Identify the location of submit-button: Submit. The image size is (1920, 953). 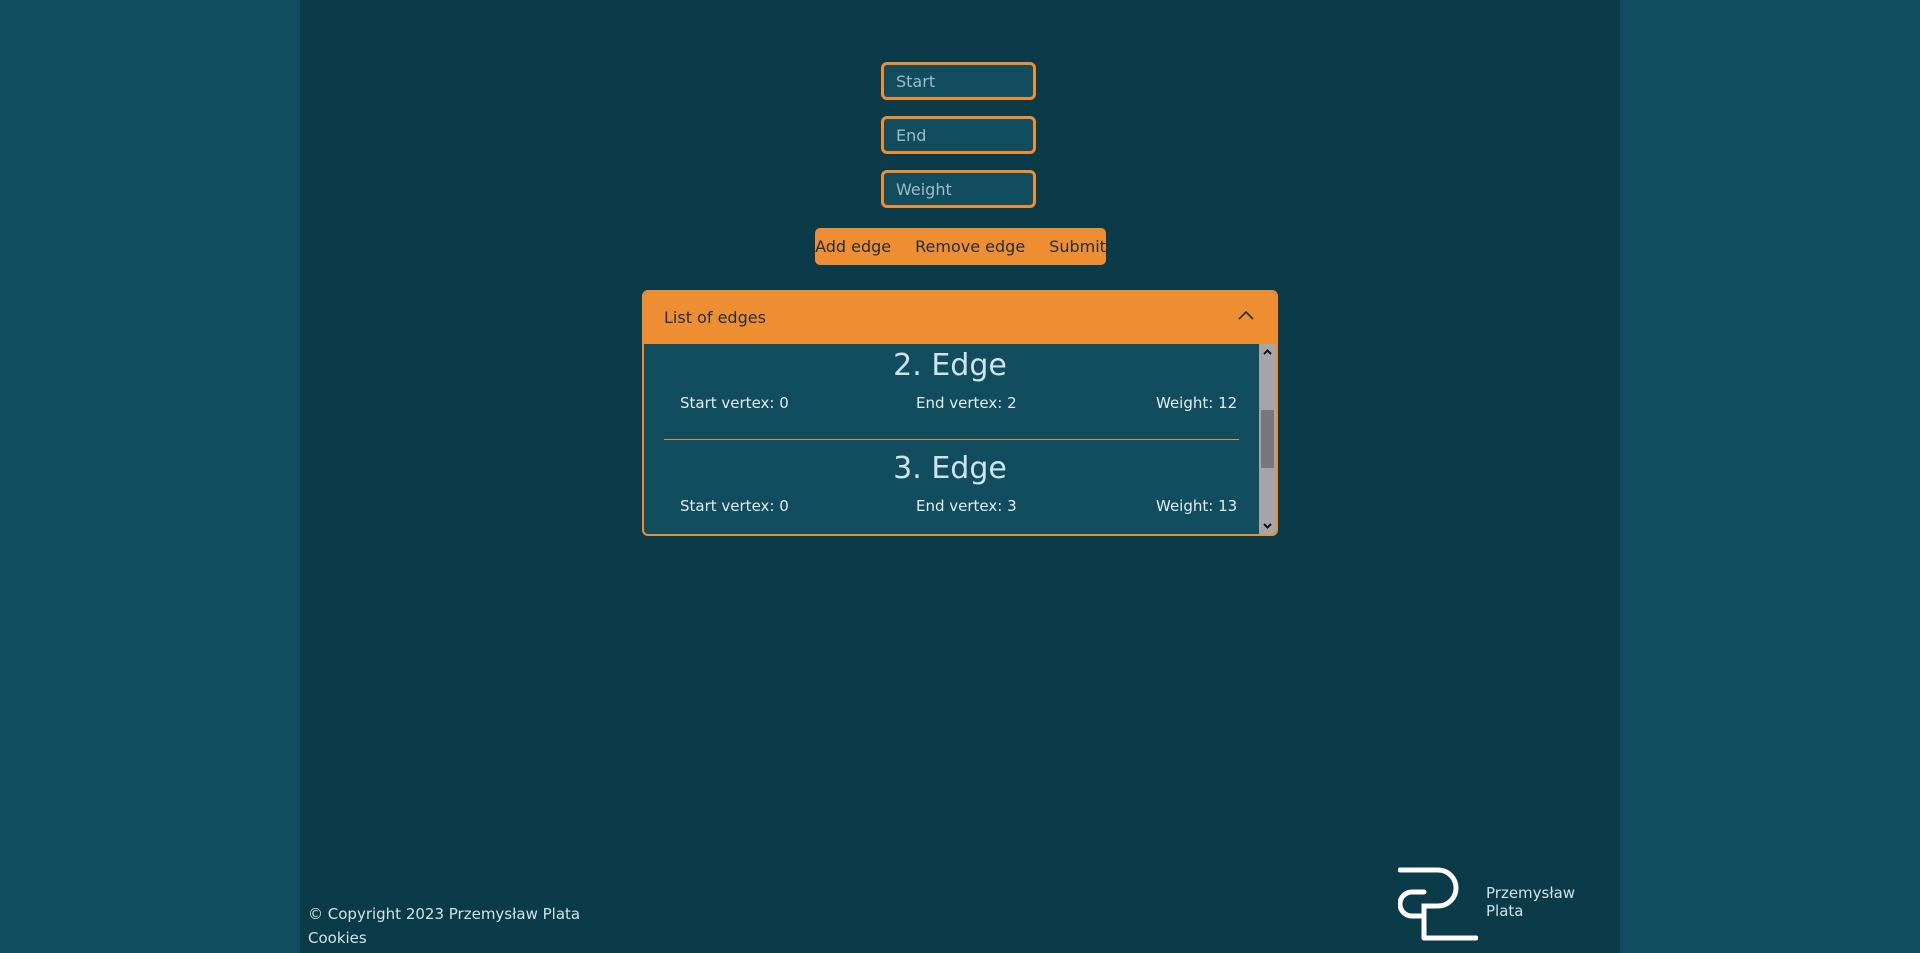
(1077, 246).